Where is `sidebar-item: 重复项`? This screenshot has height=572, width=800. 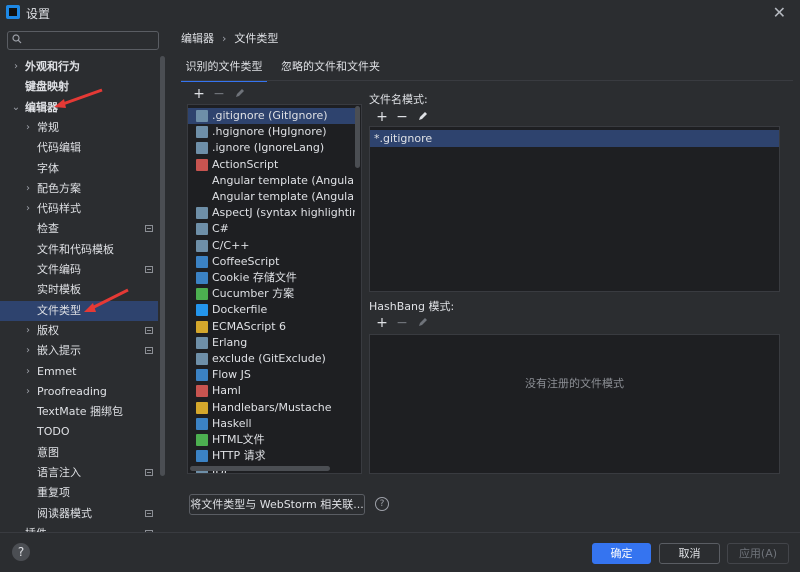
sidebar-item: 重复项 is located at coordinates (79, 493).